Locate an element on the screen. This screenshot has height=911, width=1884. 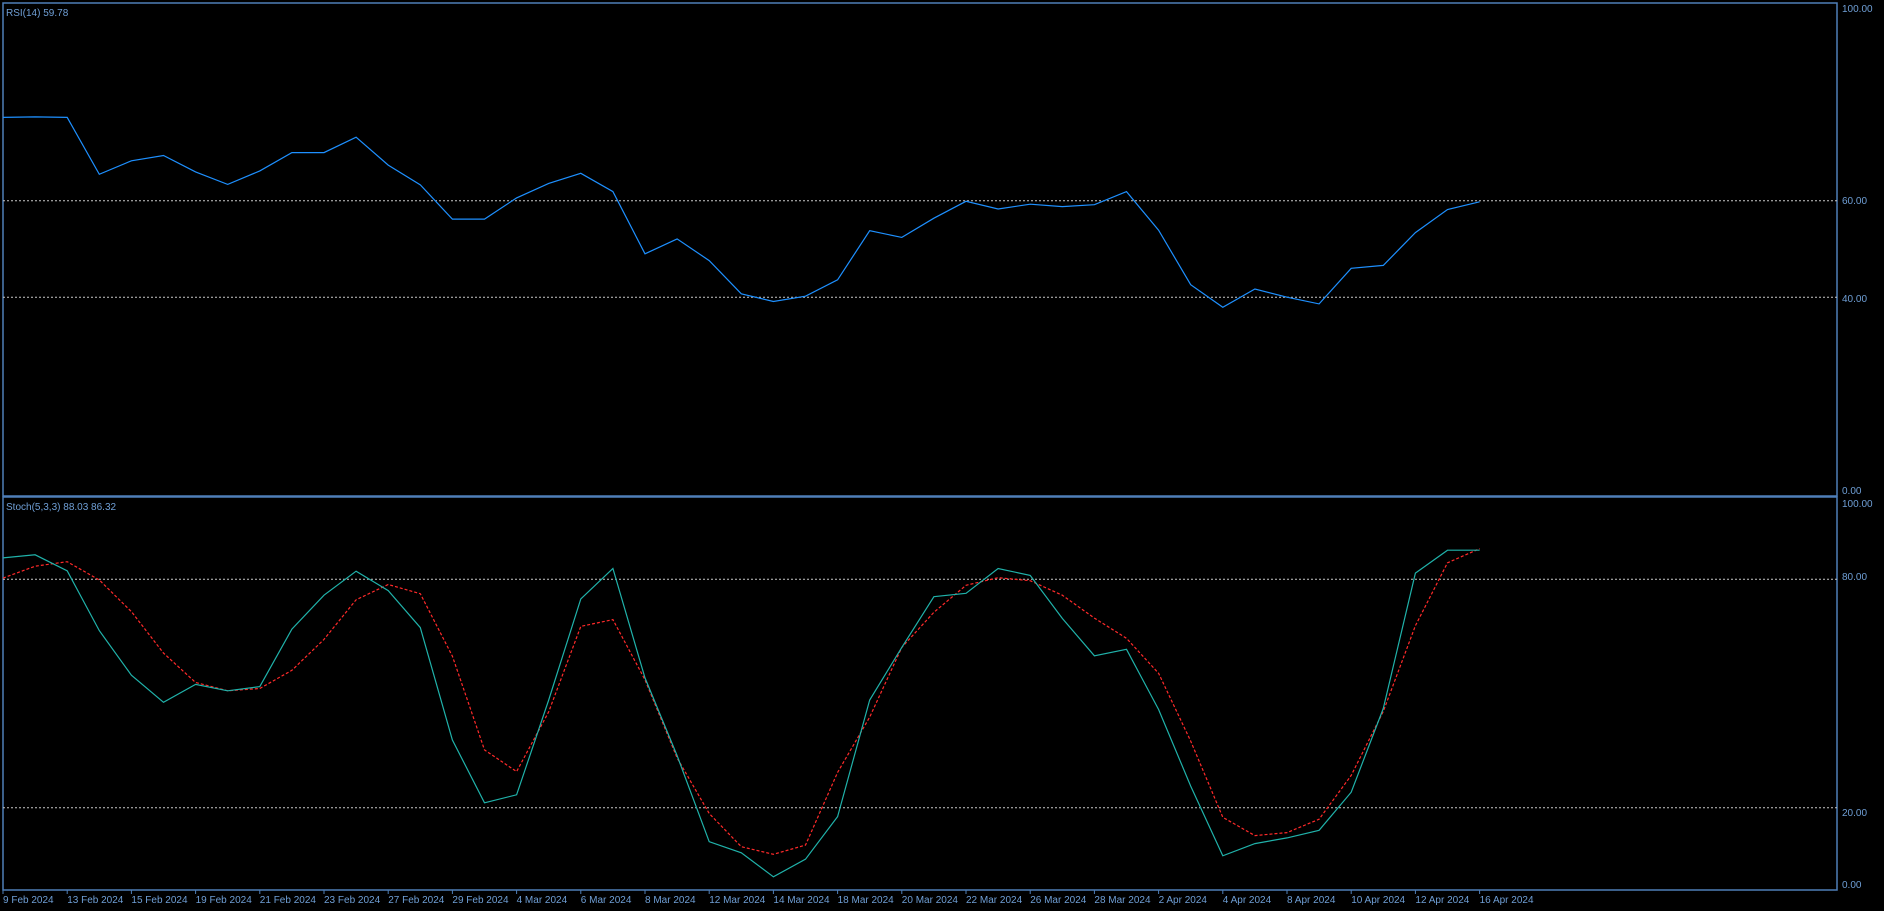
x-tick-label: 29 Feb 2024 is located at coordinates (480, 900).